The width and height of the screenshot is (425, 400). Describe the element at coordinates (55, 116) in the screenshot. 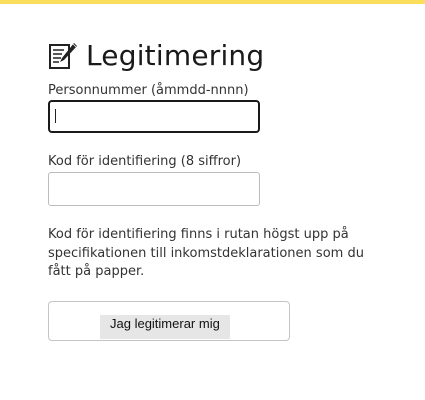

I see `text-cursor` at that location.